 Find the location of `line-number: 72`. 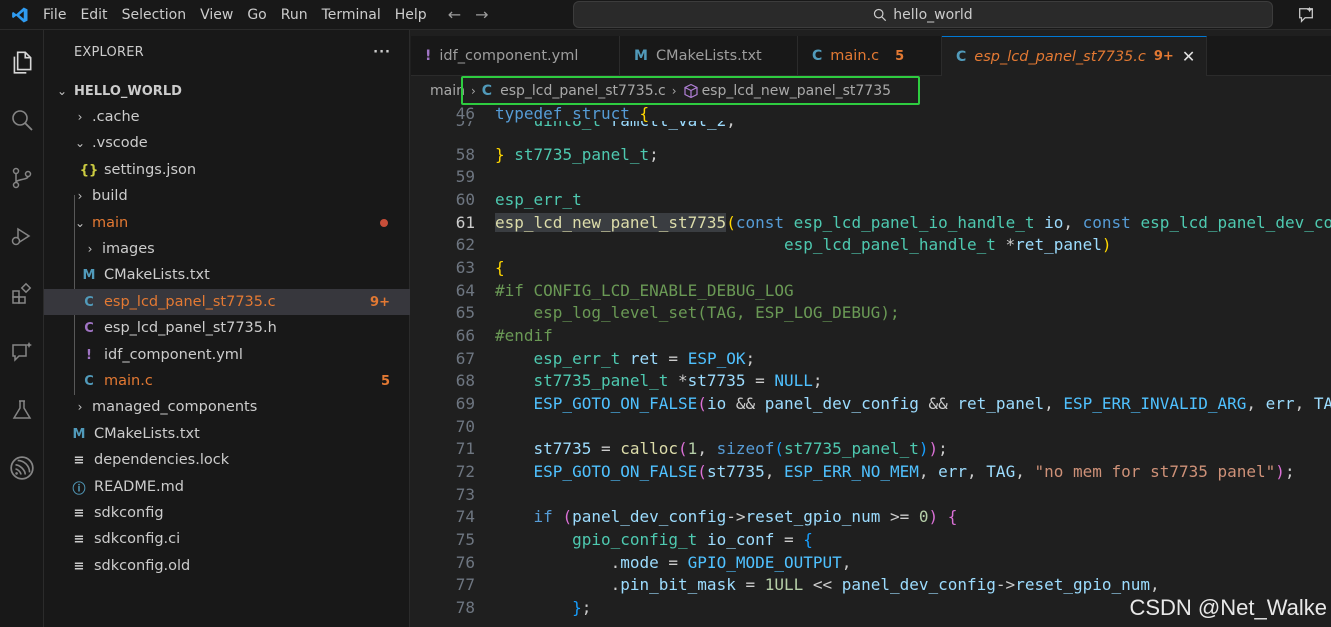

line-number: 72 is located at coordinates (465, 471).